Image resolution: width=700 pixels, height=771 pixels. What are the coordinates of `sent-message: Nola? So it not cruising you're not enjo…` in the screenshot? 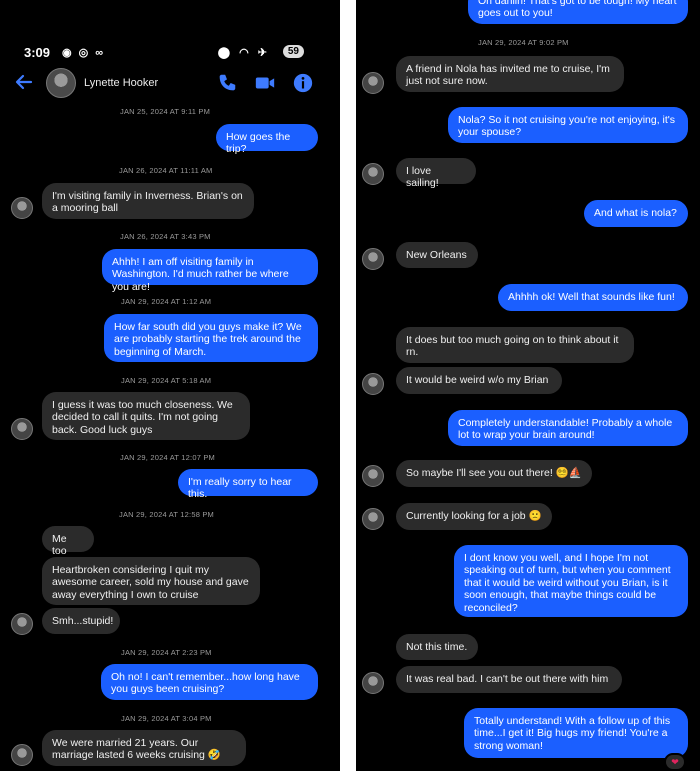 It's located at (568, 125).